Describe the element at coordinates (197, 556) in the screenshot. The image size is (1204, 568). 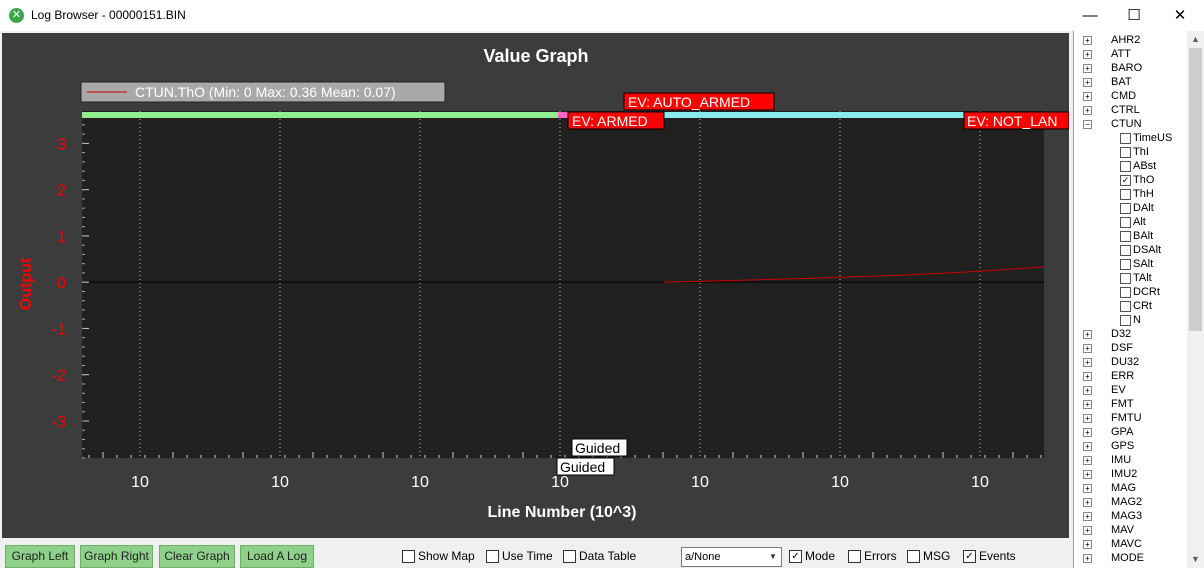
I see `clear-graph-button: Clear Graph` at that location.